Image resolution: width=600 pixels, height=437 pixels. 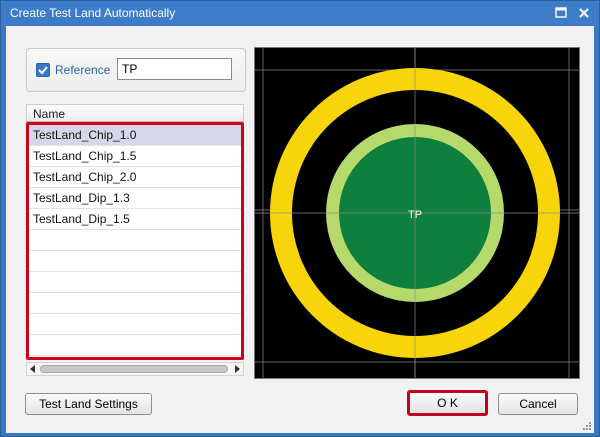 I want to click on list-item: TestLand_Chip_2.0, so click(x=135, y=177).